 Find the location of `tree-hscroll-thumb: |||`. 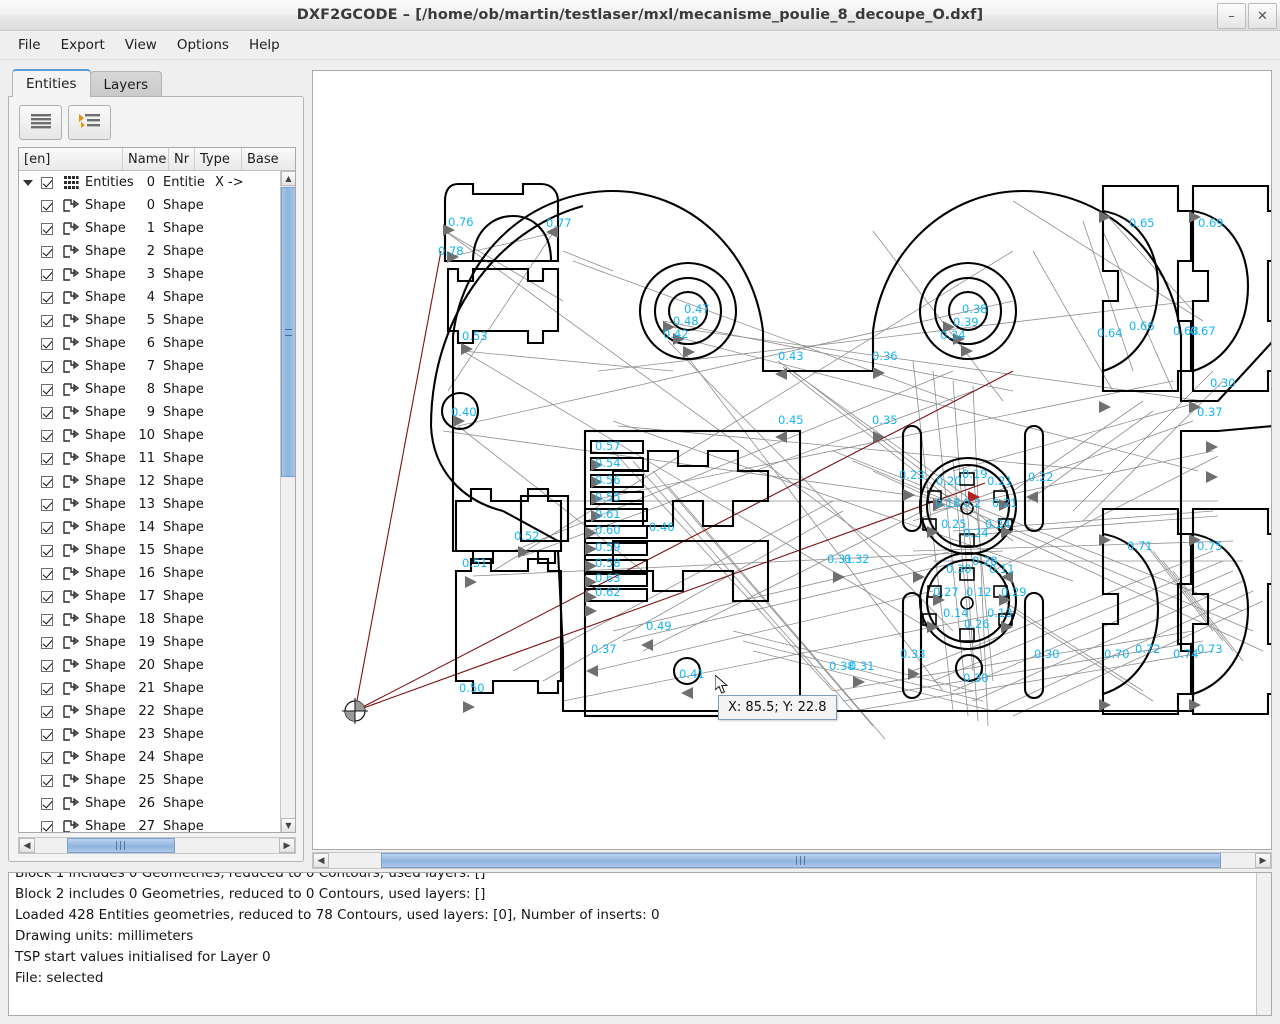

tree-hscroll-thumb: ||| is located at coordinates (121, 845).